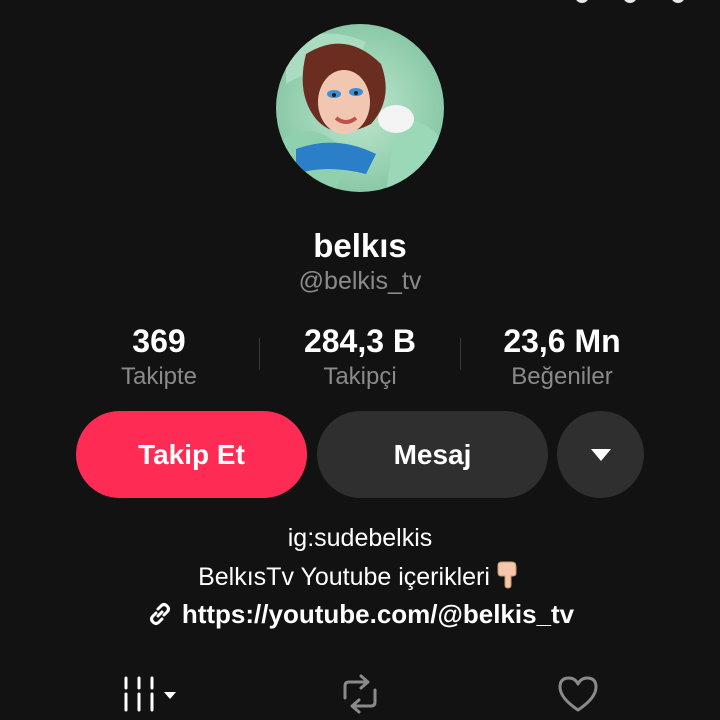 This screenshot has width=720, height=720. I want to click on tab-videos, so click(148, 694).